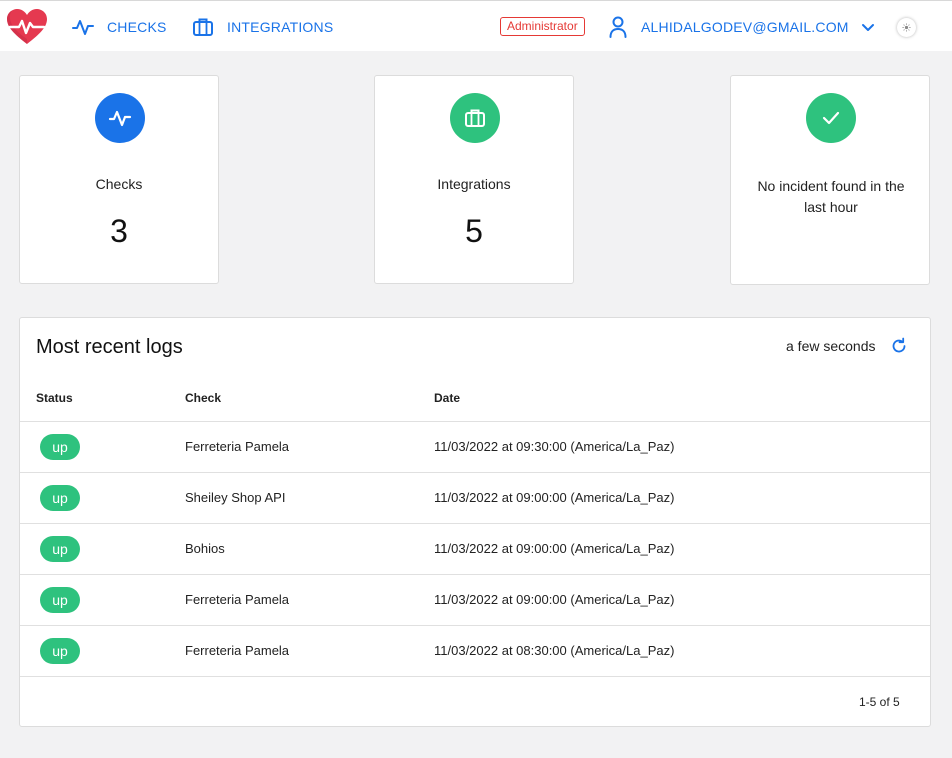 The width and height of the screenshot is (952, 758). Describe the element at coordinates (119, 231) in the screenshot. I see `checks-count: 3` at that location.